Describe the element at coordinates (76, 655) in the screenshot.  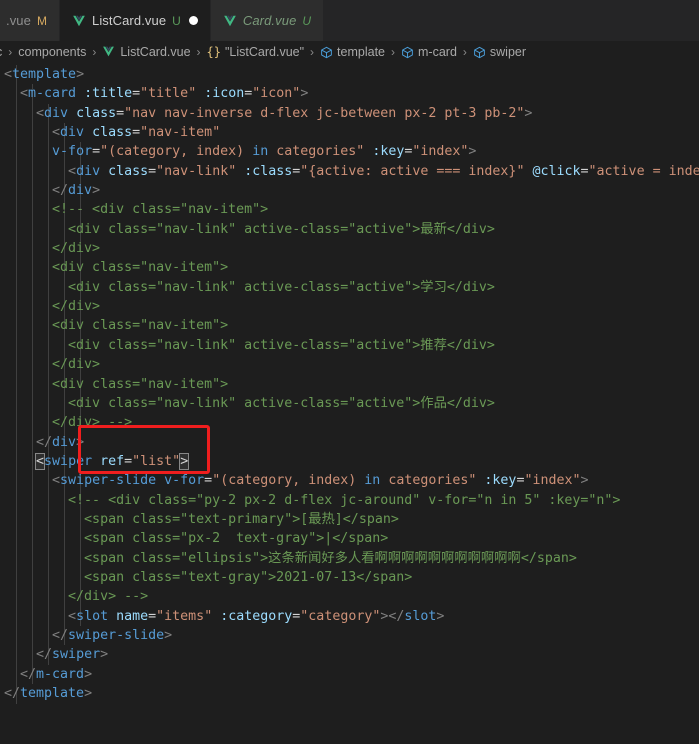
I see `code-token: swiper` at that location.